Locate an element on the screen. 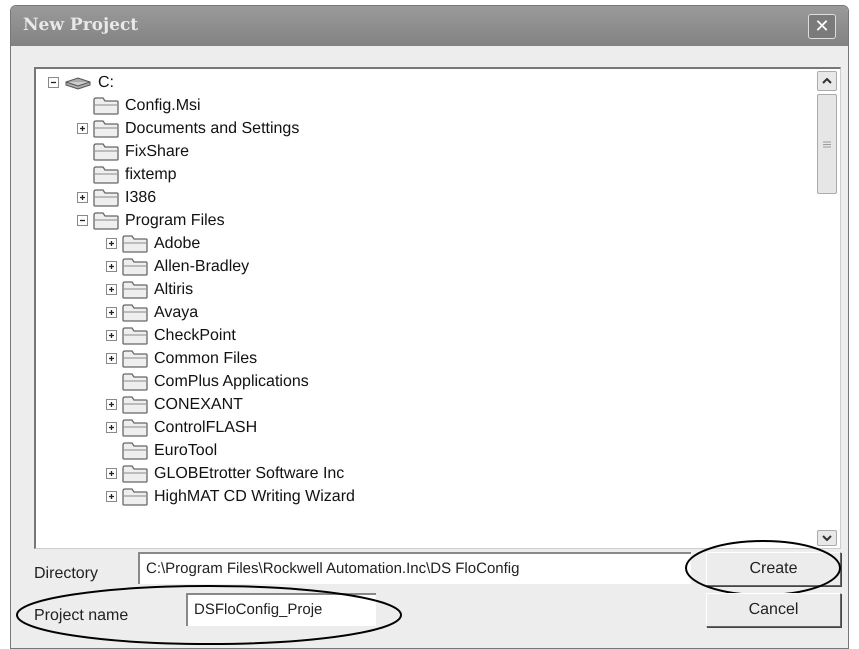 The image size is (859, 649). project-name-label: Project name is located at coordinates (81, 616).